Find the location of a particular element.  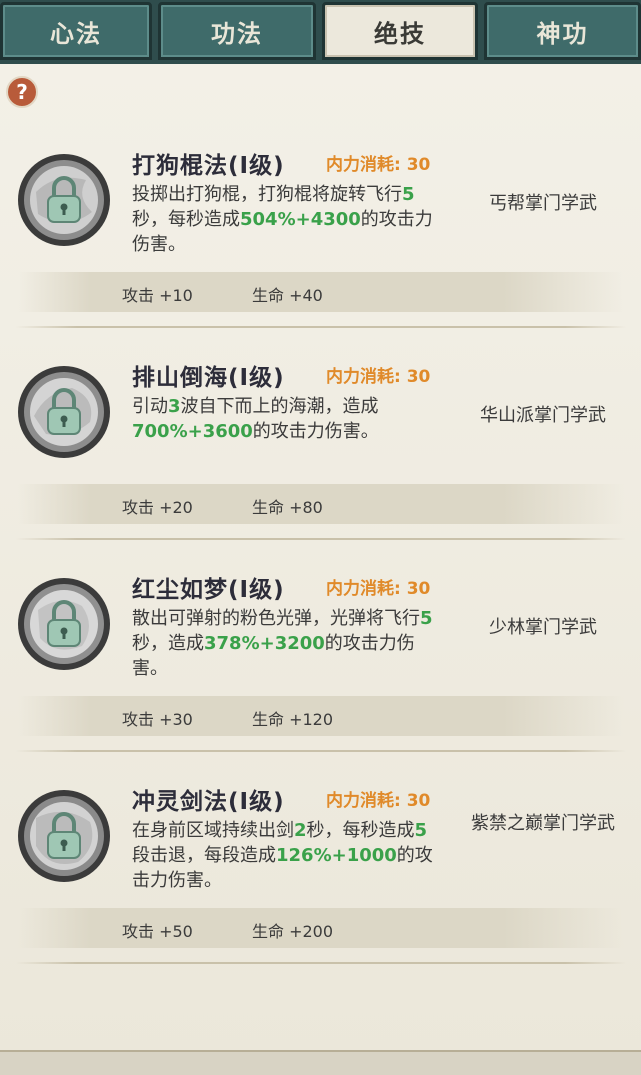

skill-source: 少林掌门学武 is located at coordinates (543, 627).